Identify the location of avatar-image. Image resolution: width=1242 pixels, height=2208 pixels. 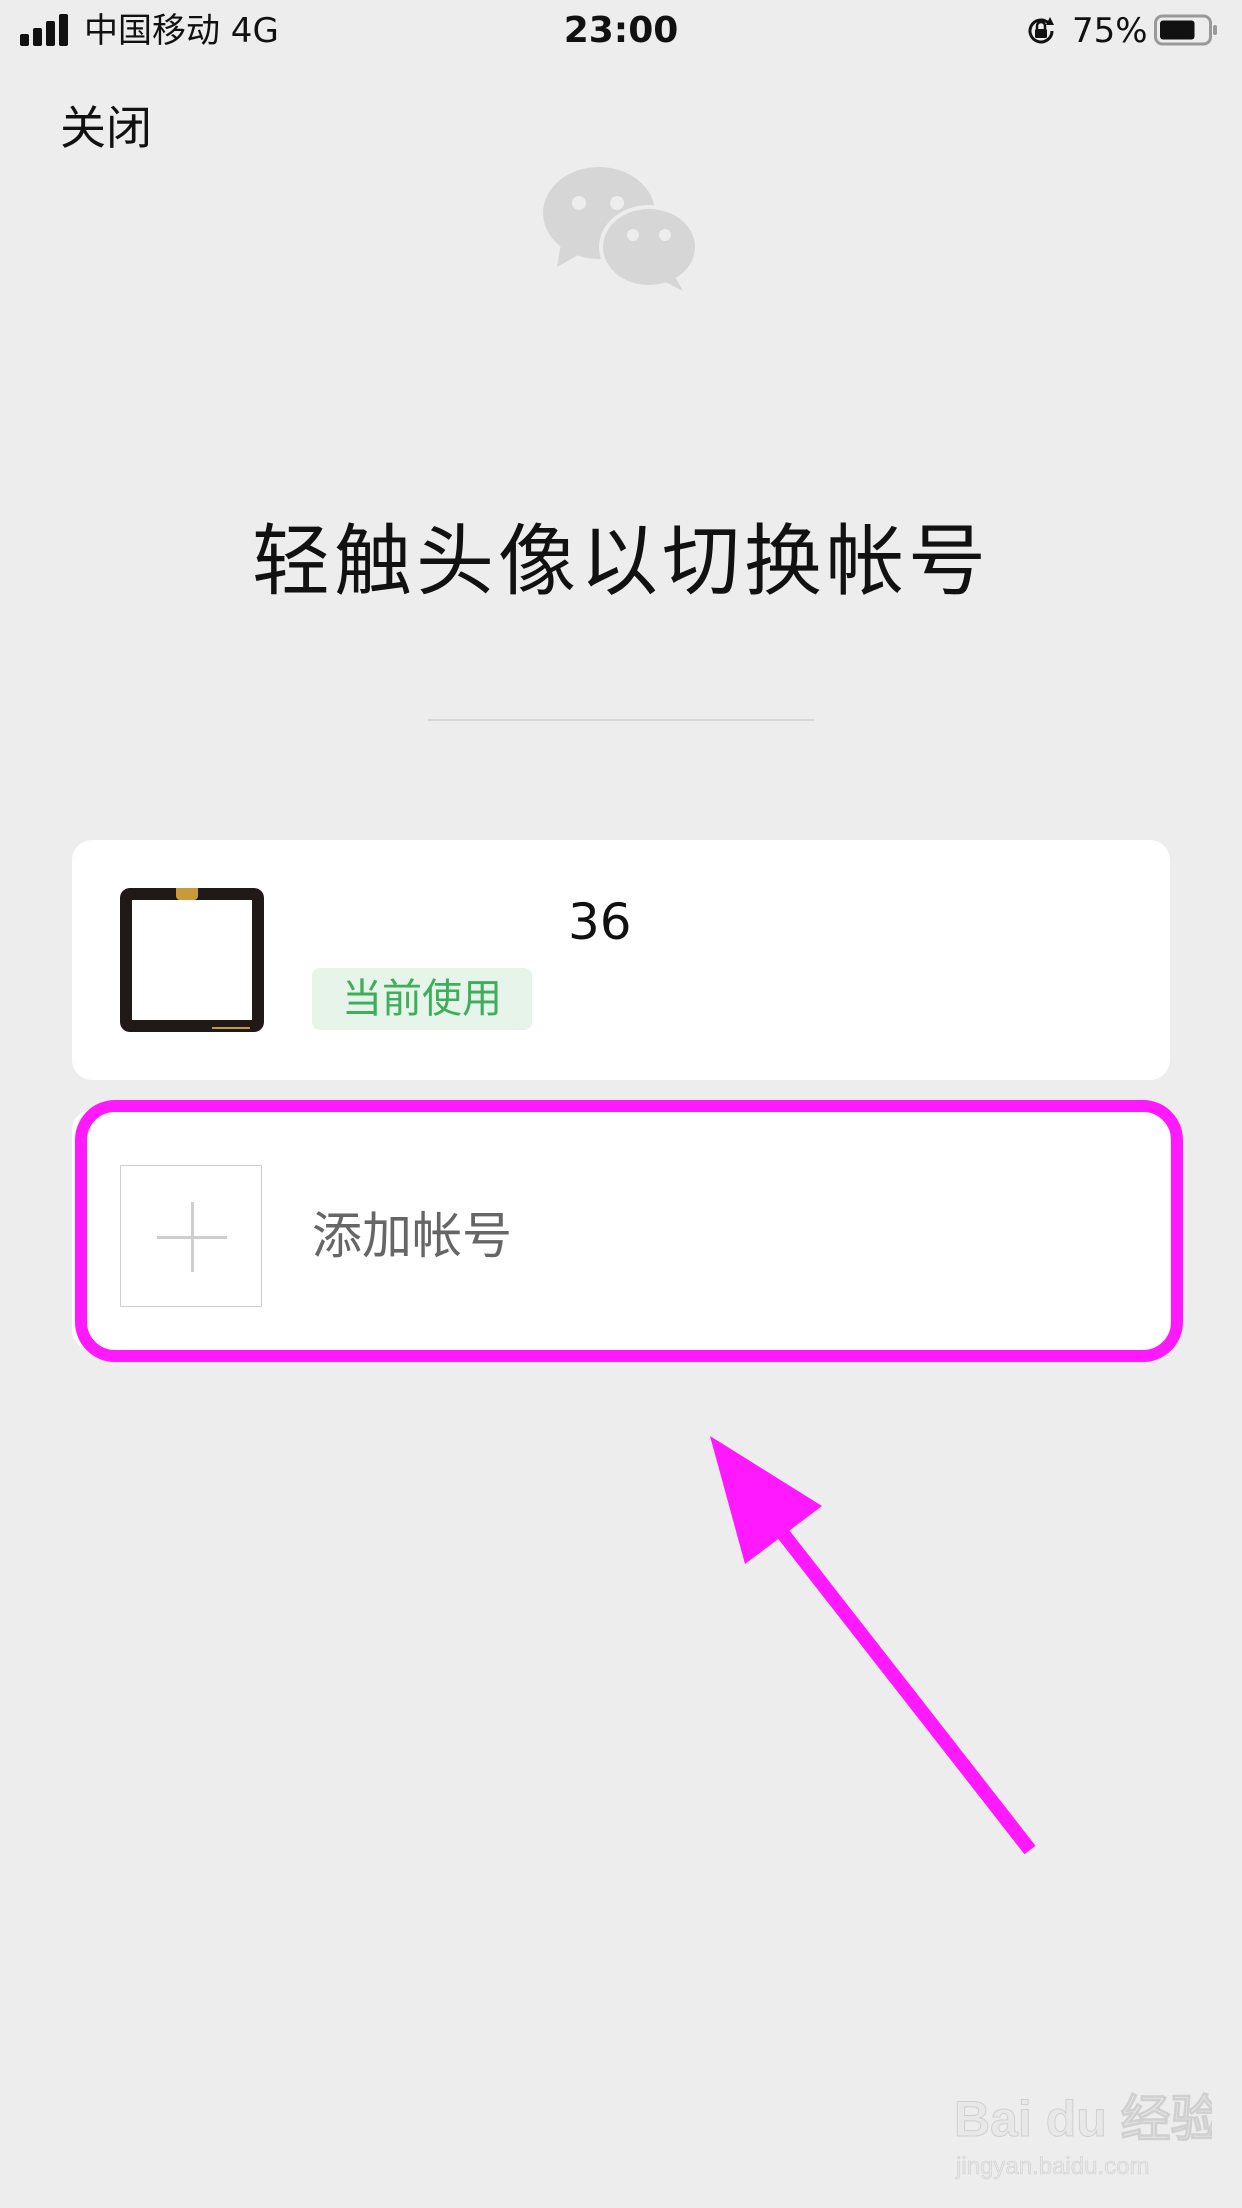
(192, 960).